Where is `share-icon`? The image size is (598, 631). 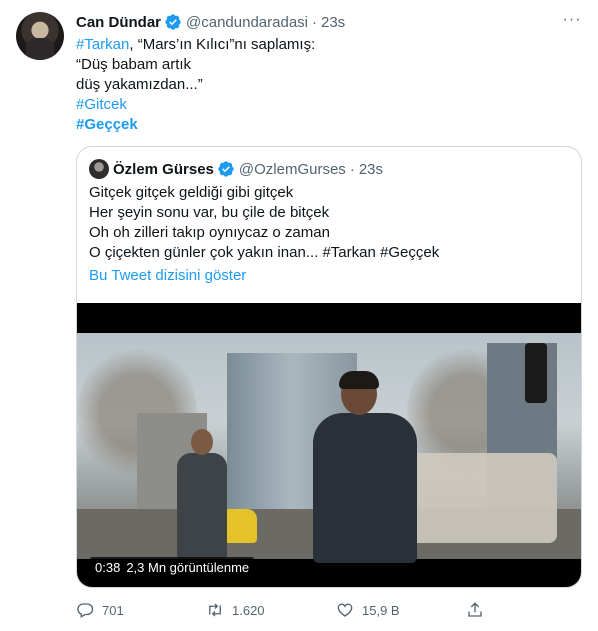 share-icon is located at coordinates (475, 609).